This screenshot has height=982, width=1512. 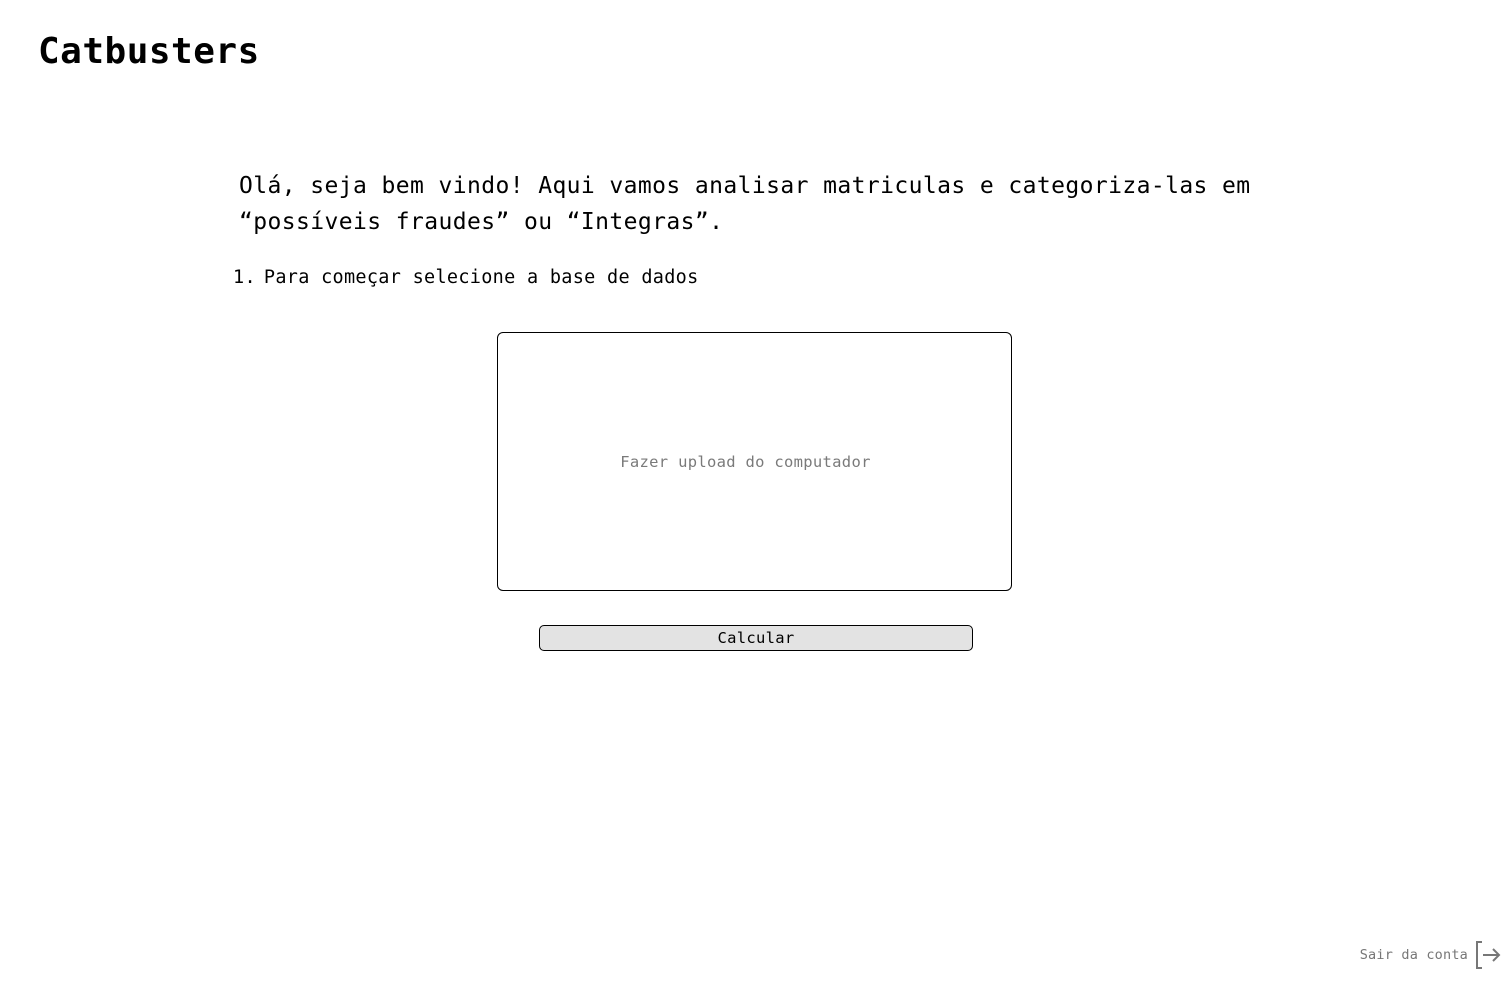 I want to click on logout-button: Sair da conta, so click(x=1431, y=955).